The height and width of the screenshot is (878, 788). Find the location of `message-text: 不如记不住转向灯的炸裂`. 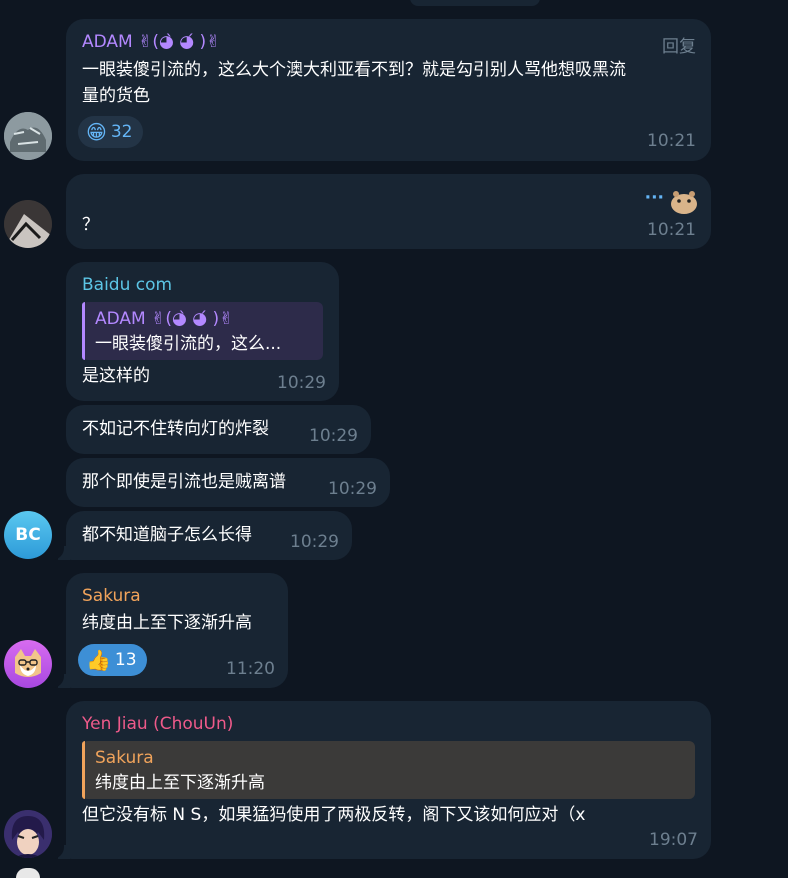

message-text: 不如记不住转向灯的炸裂 is located at coordinates (175, 429).